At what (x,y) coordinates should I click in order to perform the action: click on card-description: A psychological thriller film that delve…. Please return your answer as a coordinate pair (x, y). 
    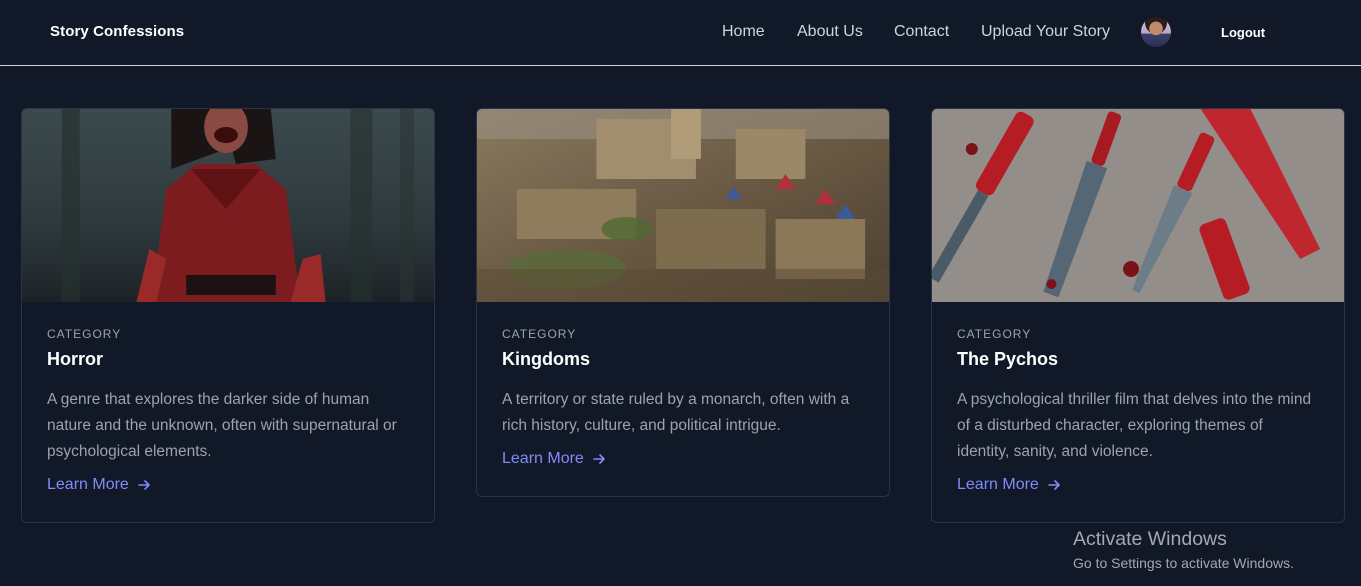
    Looking at the image, I should click on (1134, 425).